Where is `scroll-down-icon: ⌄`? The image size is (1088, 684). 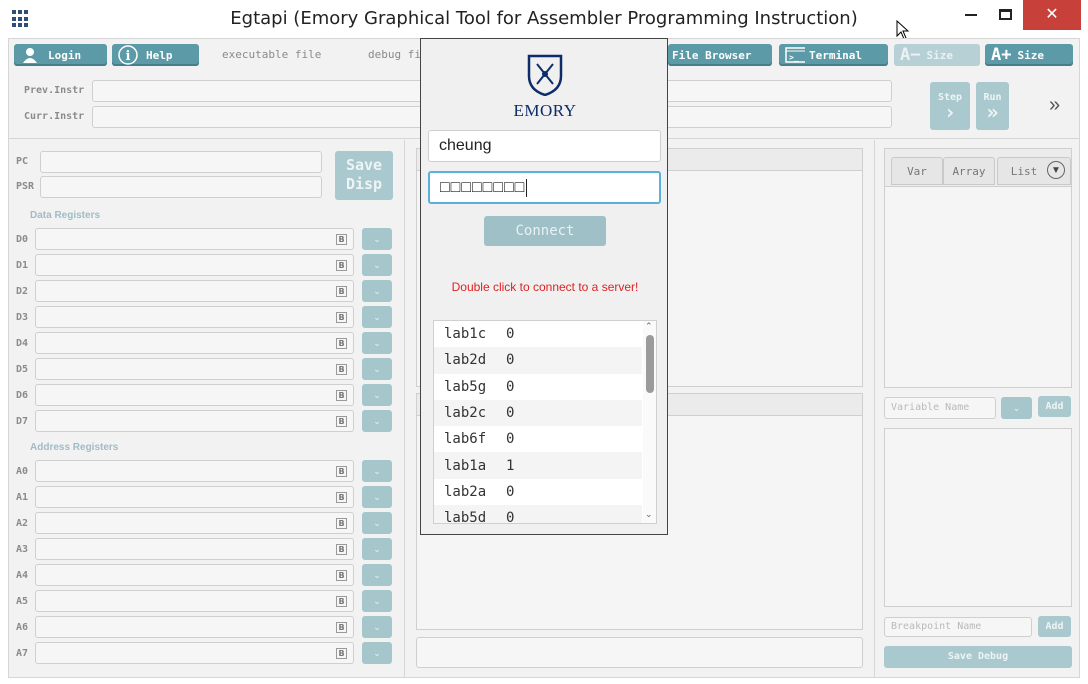
scroll-down-icon: ⌄ is located at coordinates (649, 514).